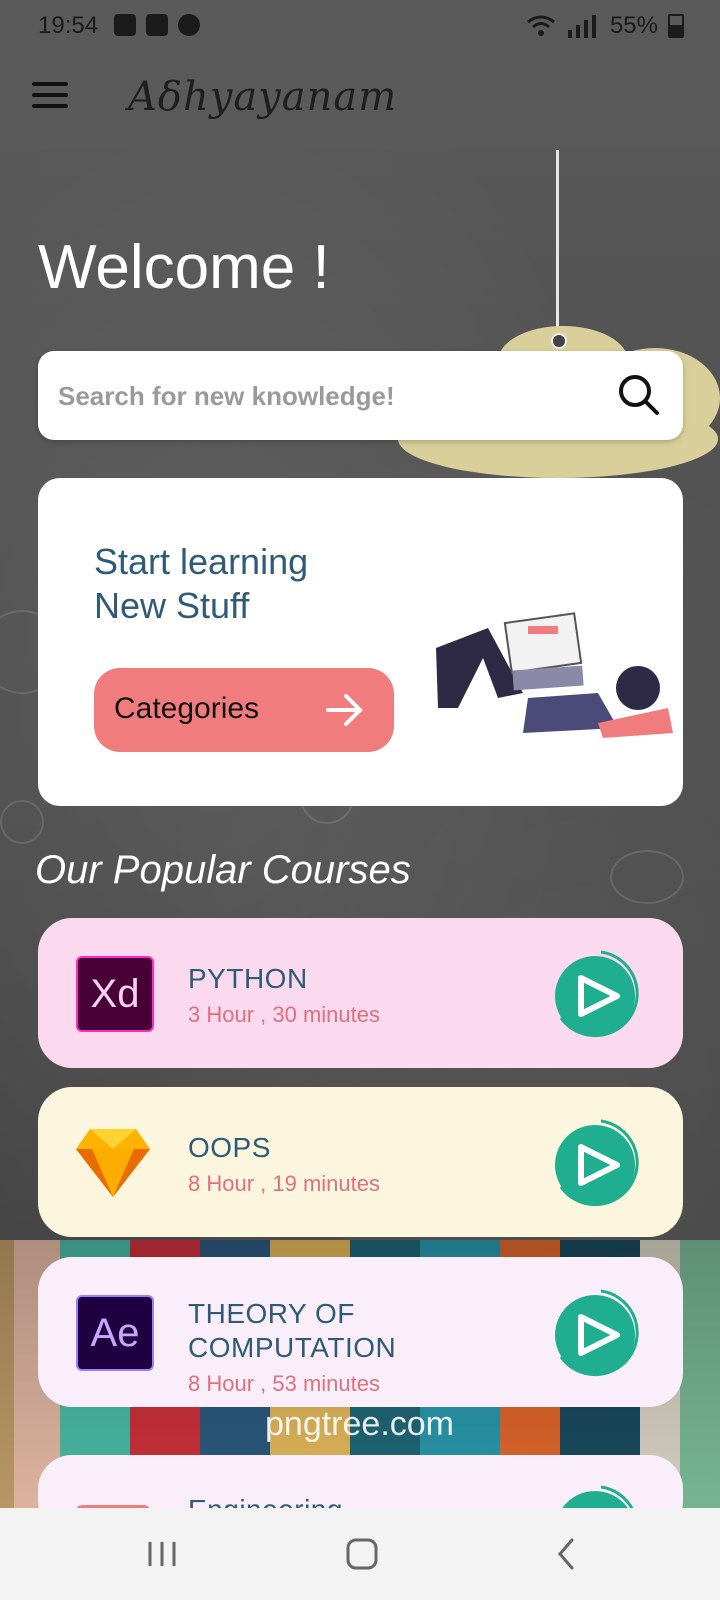  What do you see at coordinates (360, 993) in the screenshot?
I see `course-card-python: Xd PYTHON 3 Hour , 30 minutes` at bounding box center [360, 993].